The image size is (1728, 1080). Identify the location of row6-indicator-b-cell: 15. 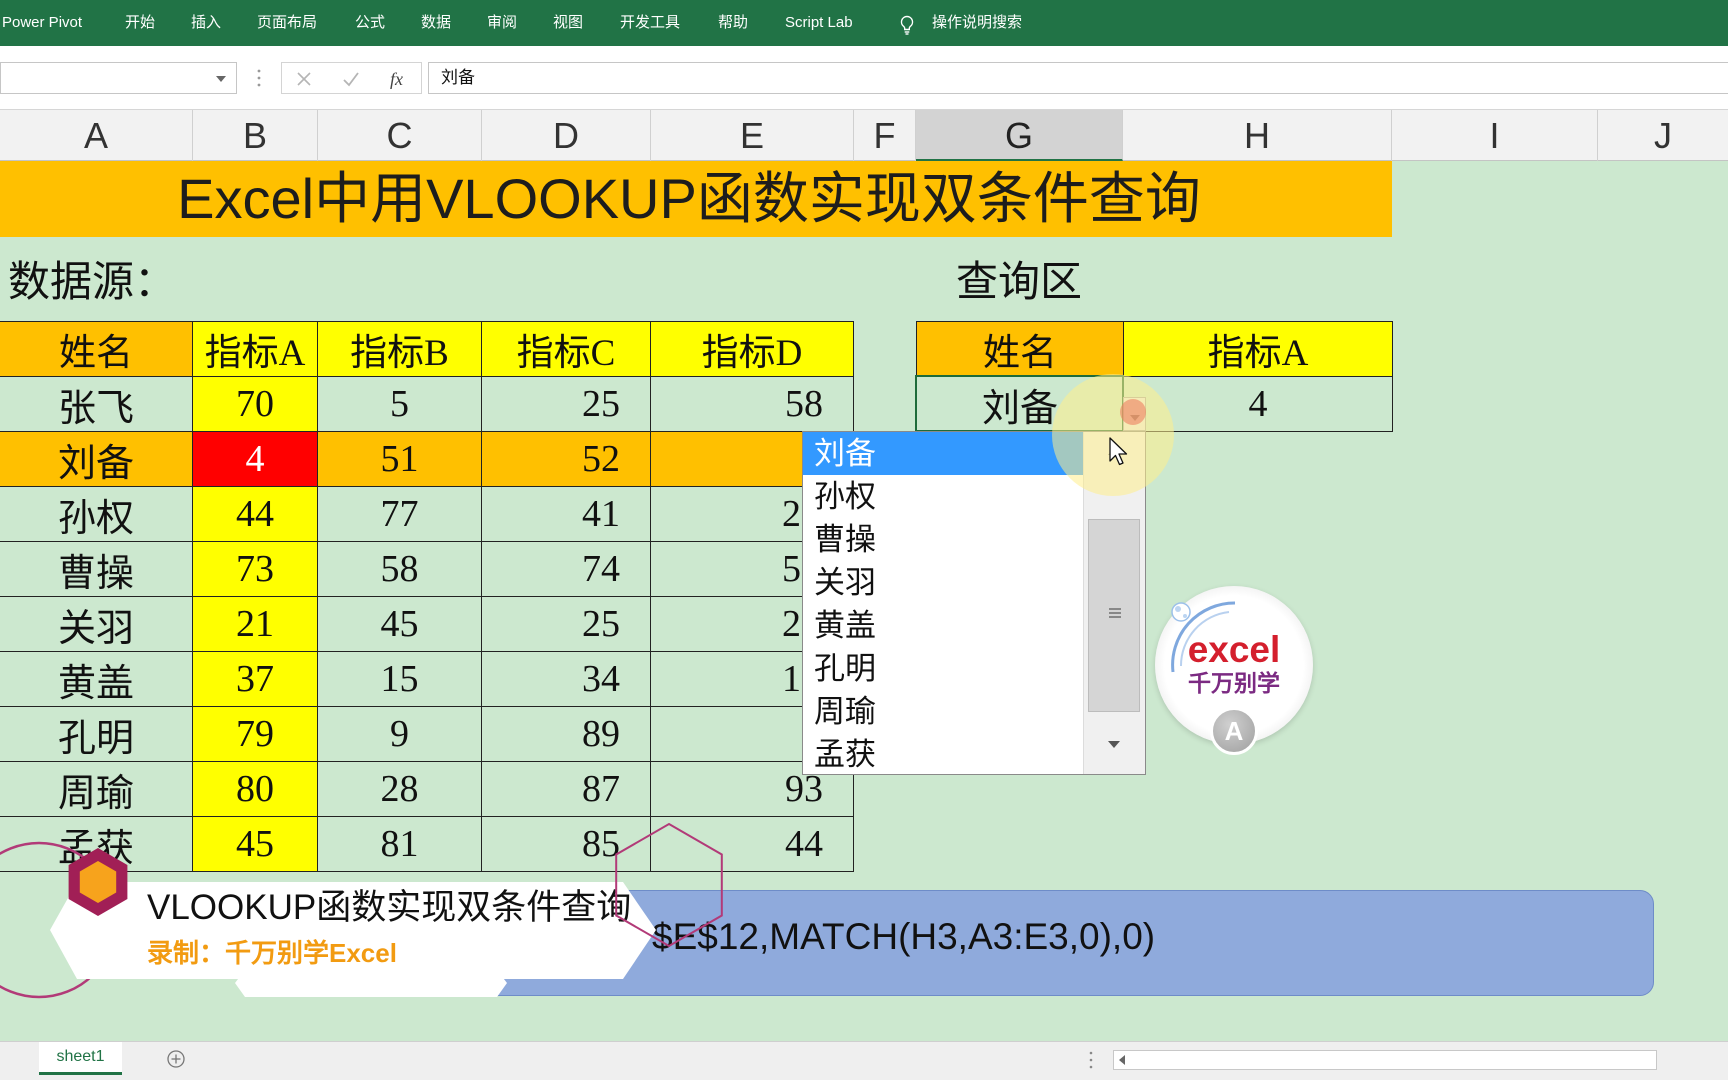
(400, 679).